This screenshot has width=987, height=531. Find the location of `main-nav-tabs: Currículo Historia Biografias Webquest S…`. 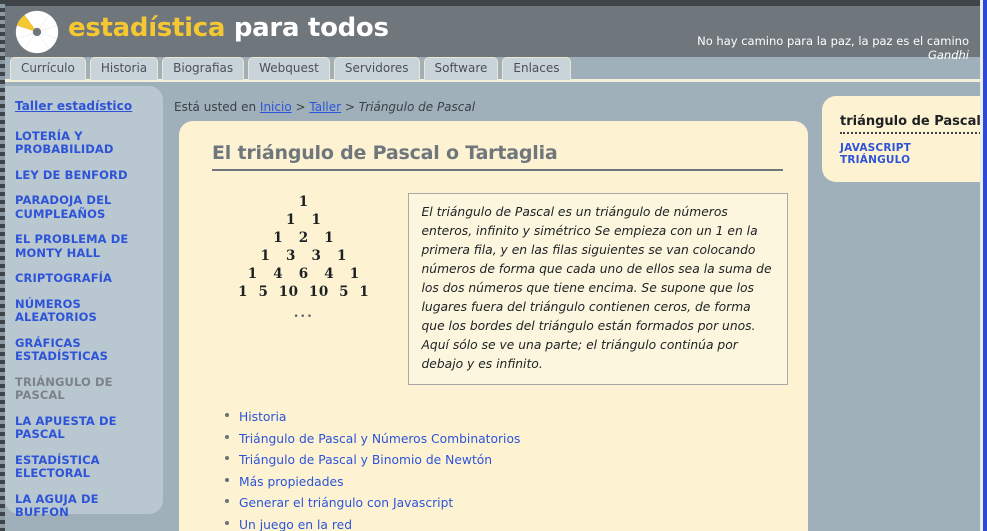

main-nav-tabs: Currículo Historia Biografias Webquest S… is located at coordinates (290, 68).